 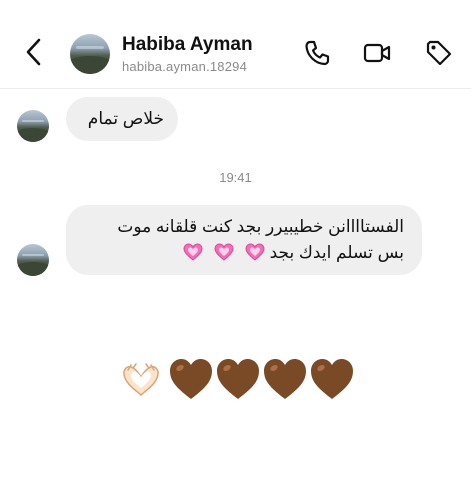 What do you see at coordinates (125, 118) in the screenshot?
I see `message-text: خلاص تمام` at bounding box center [125, 118].